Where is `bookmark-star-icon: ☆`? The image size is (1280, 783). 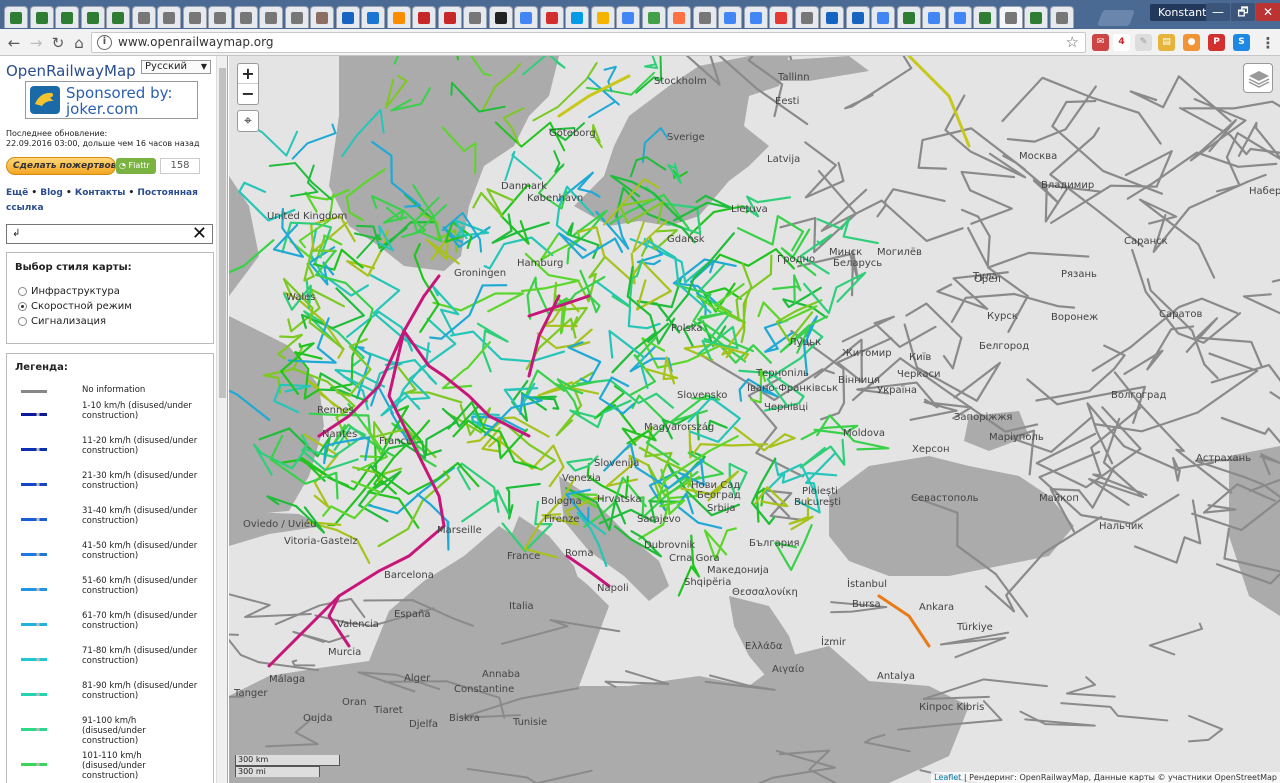
bookmark-star-icon: ☆ is located at coordinates (1072, 42).